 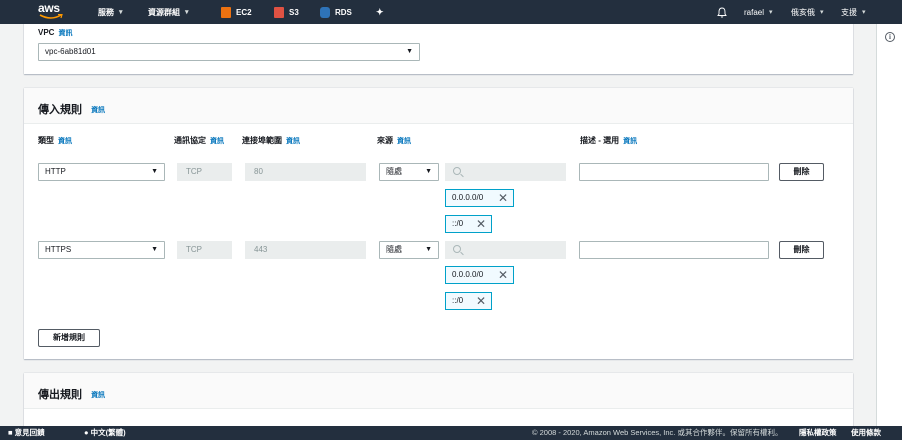 What do you see at coordinates (286, 12) in the screenshot?
I see `s3-shortcut: S3` at bounding box center [286, 12].